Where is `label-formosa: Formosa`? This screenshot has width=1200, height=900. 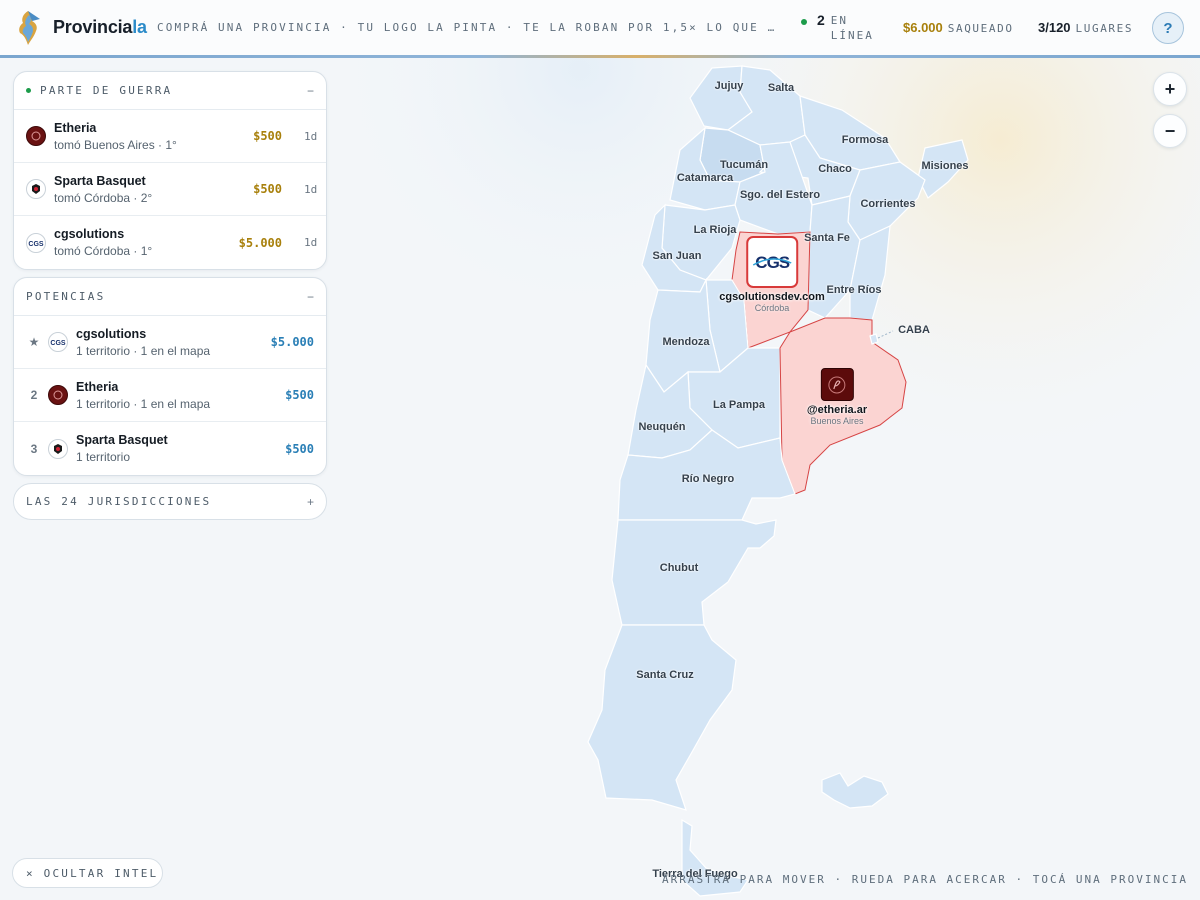 label-formosa: Formosa is located at coordinates (865, 140).